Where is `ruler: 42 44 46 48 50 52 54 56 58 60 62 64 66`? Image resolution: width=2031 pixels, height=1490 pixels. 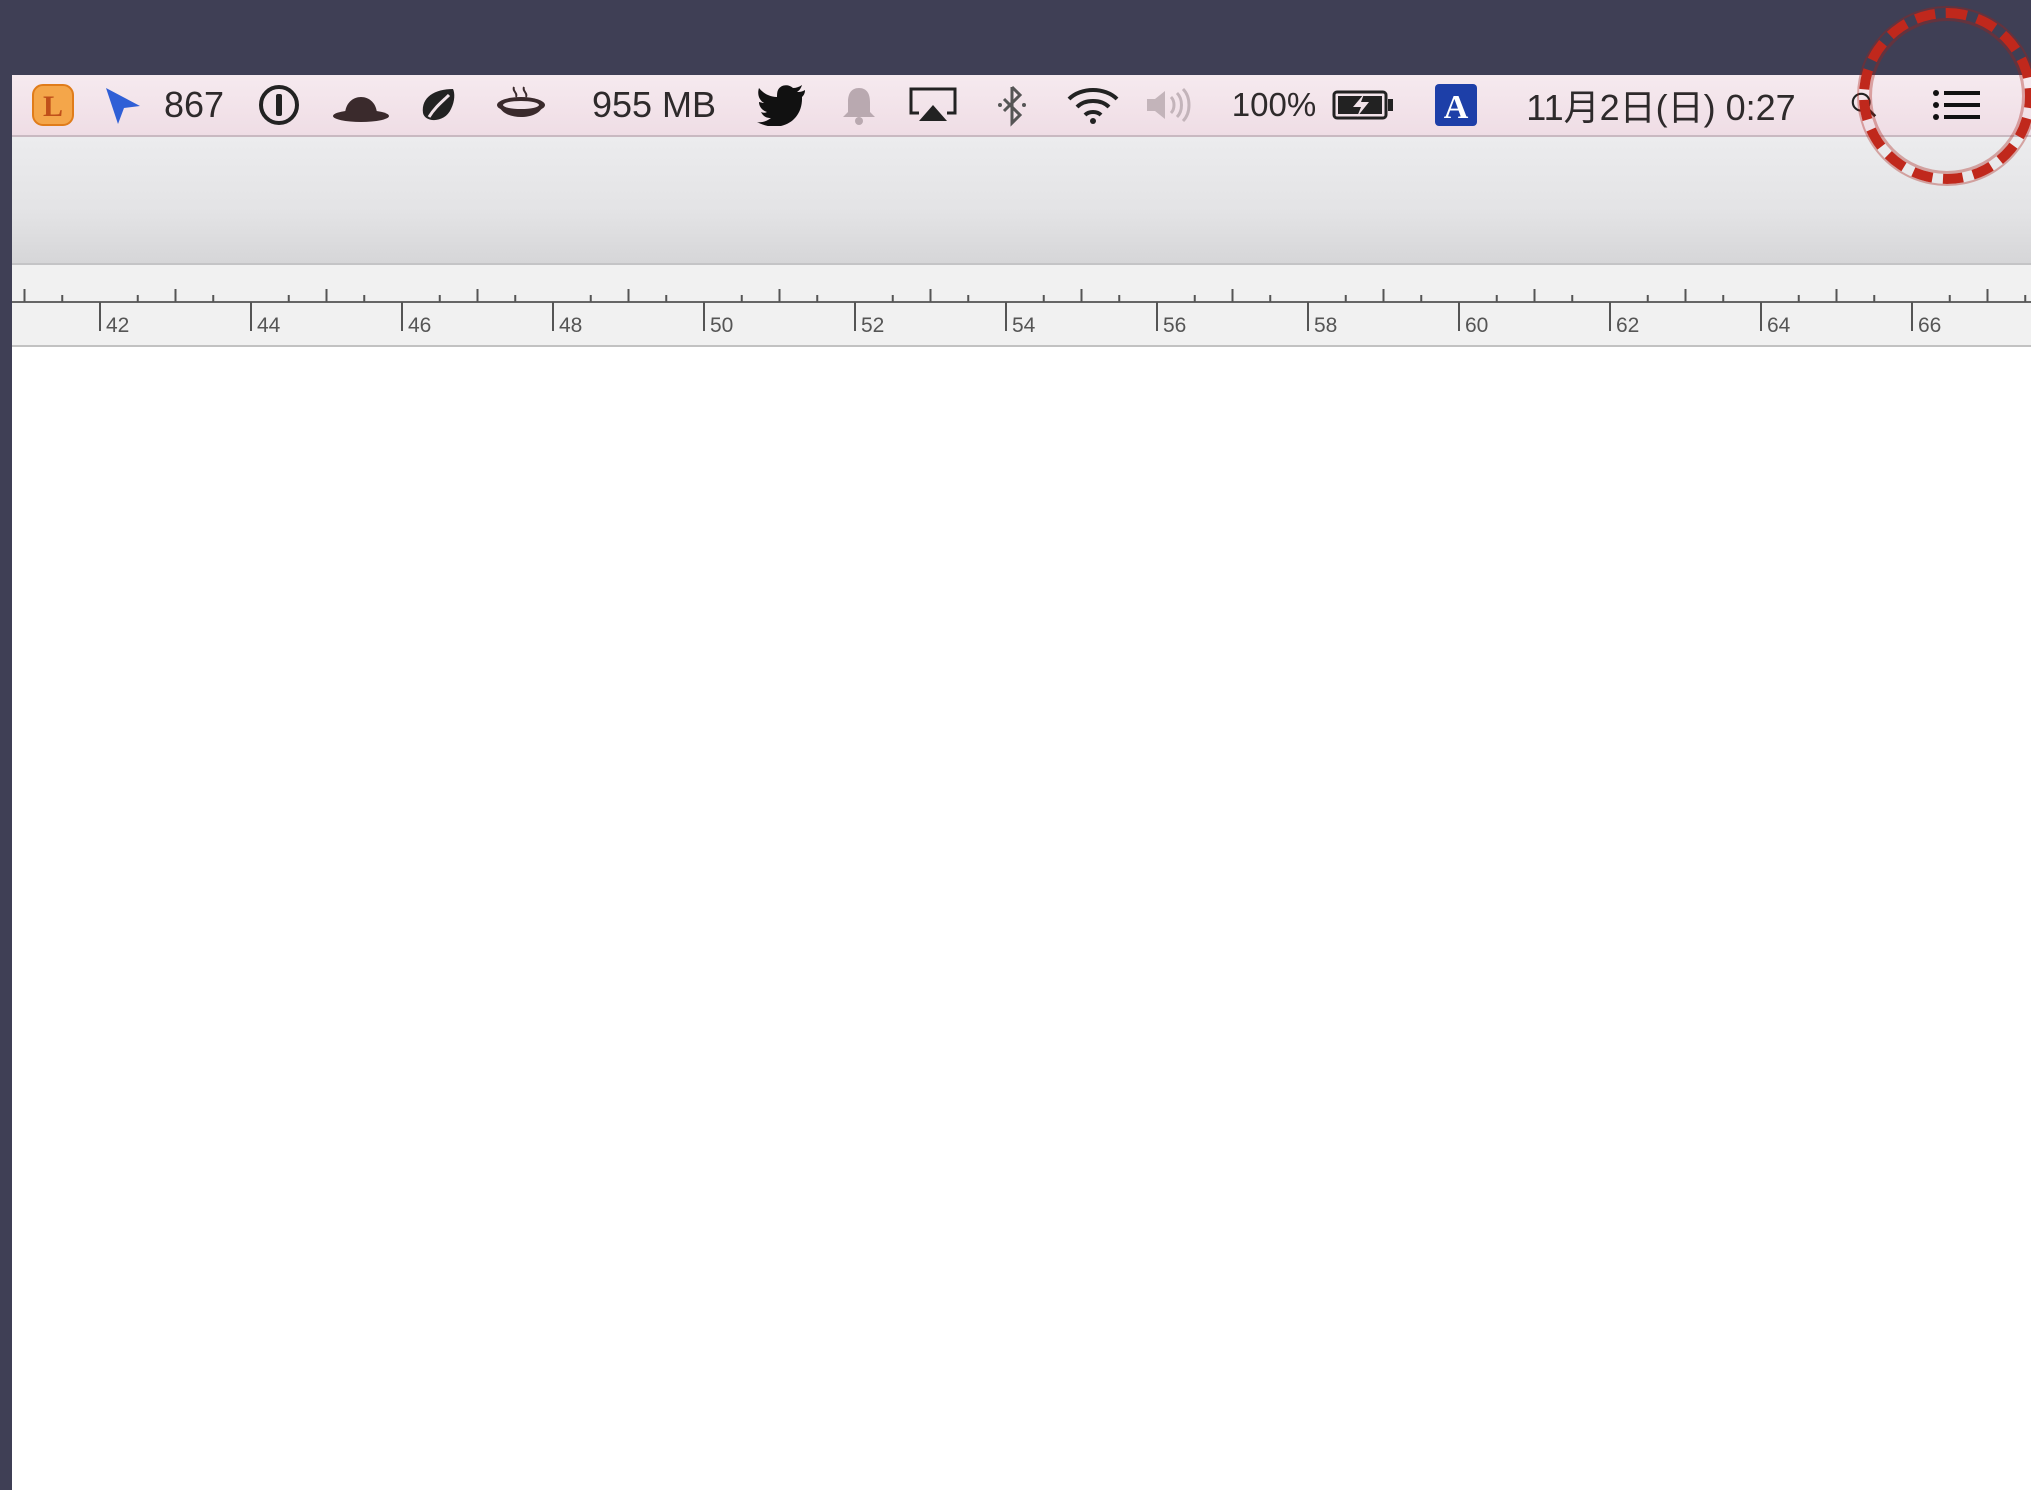
ruler: 42 44 46 48 50 52 54 56 58 60 62 64 66 is located at coordinates (1021, 306).